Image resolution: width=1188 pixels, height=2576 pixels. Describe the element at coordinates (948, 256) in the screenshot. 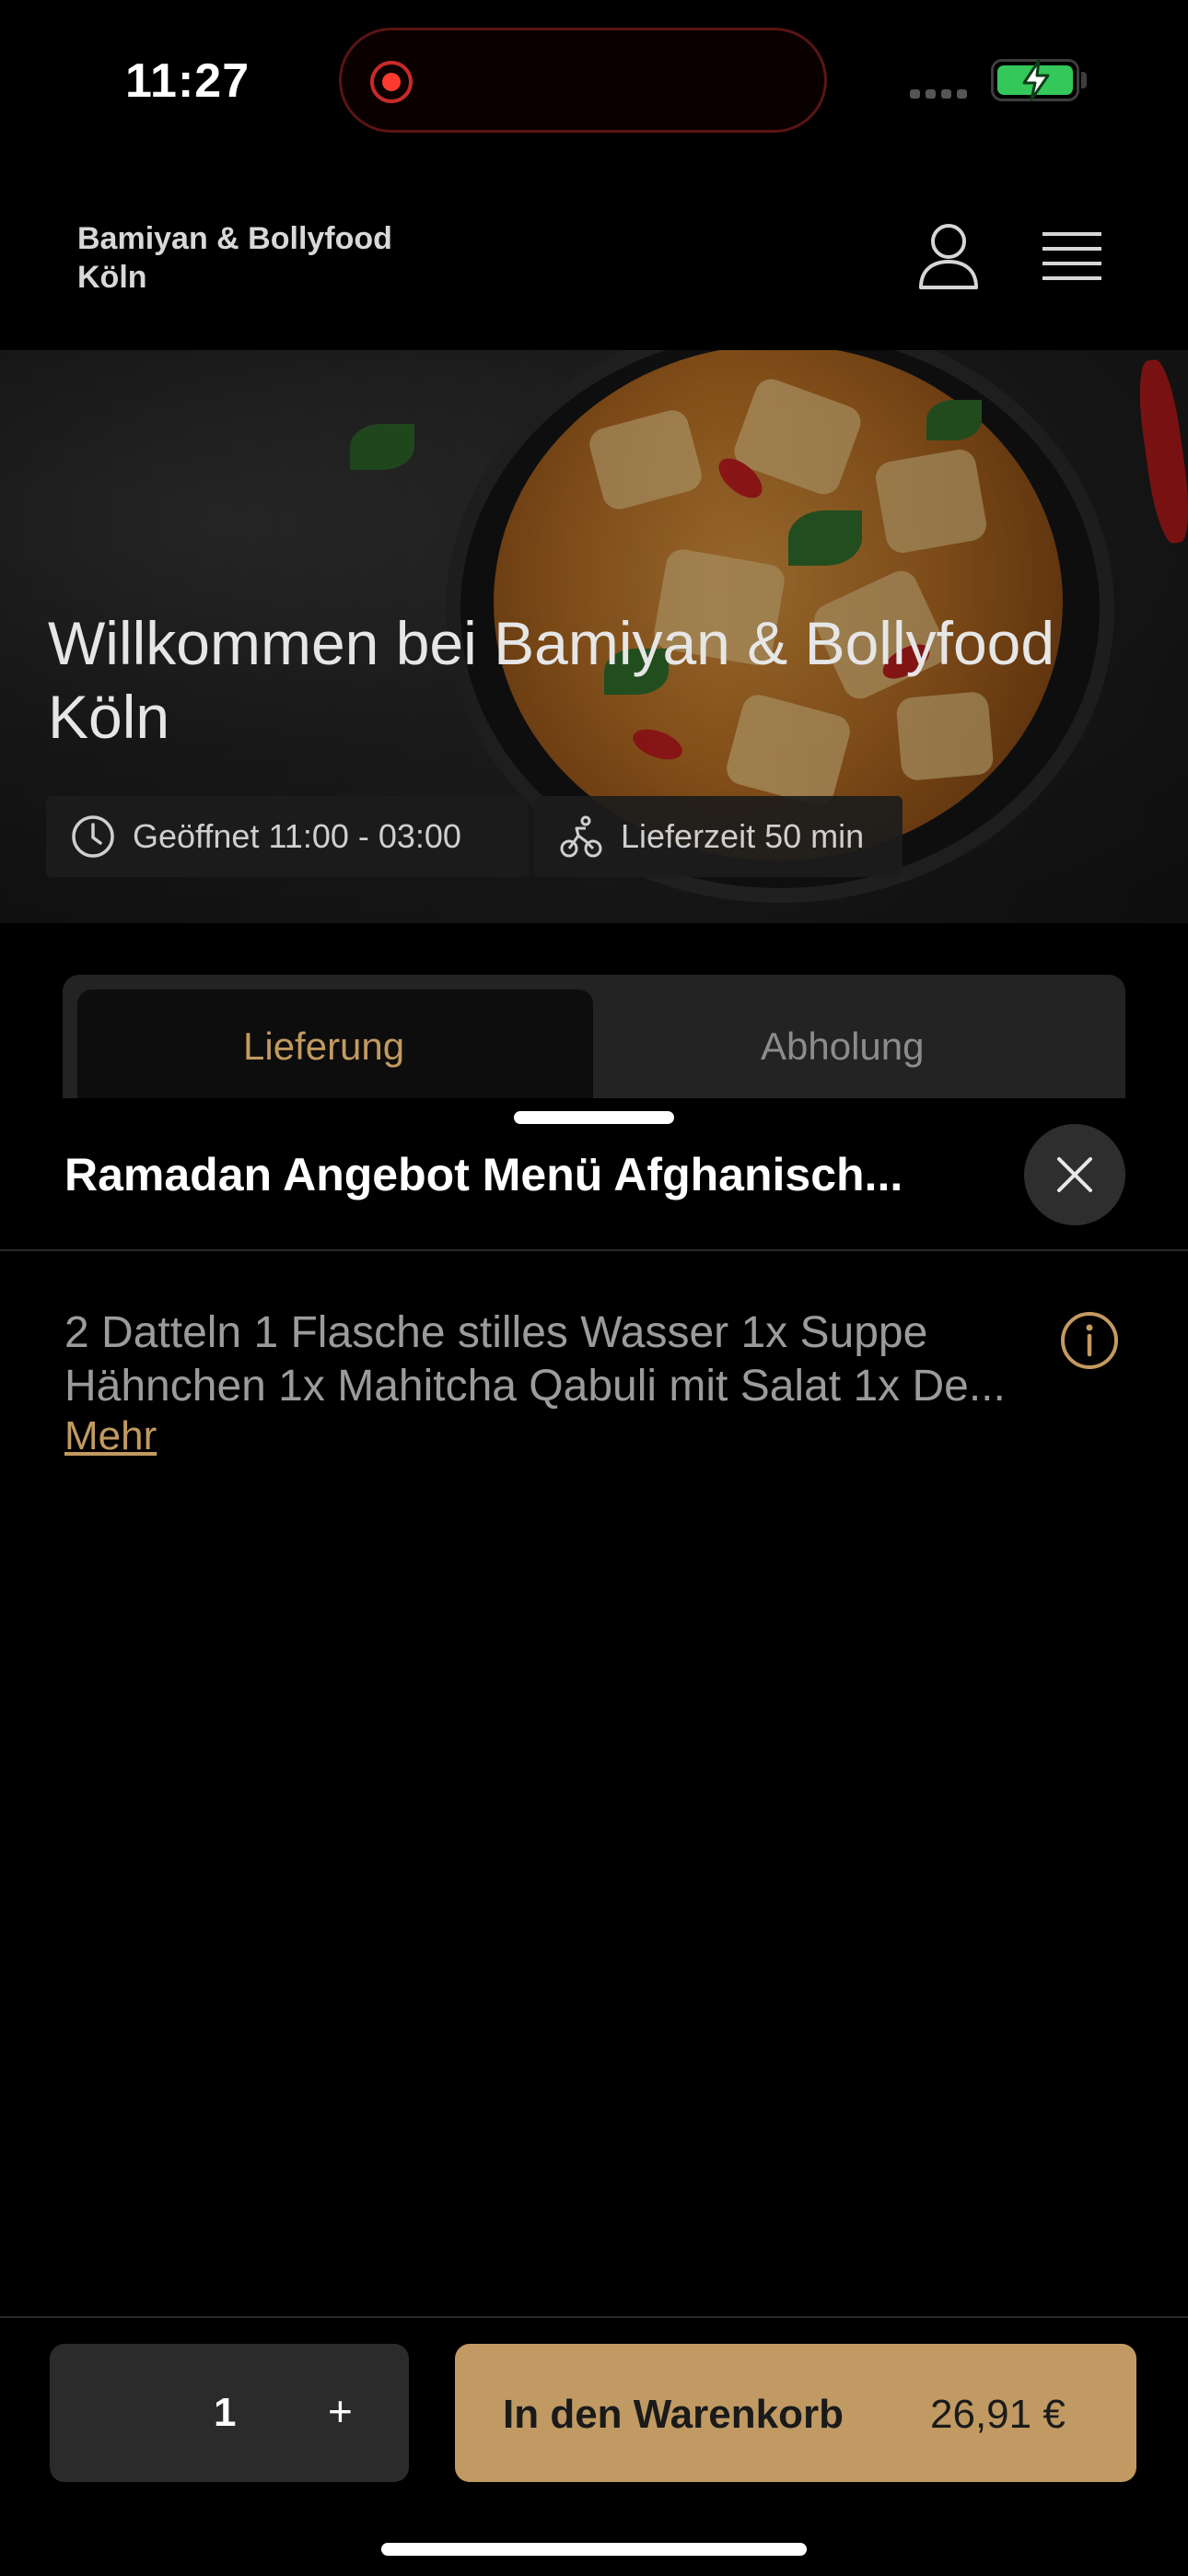

I see `user-icon` at that location.